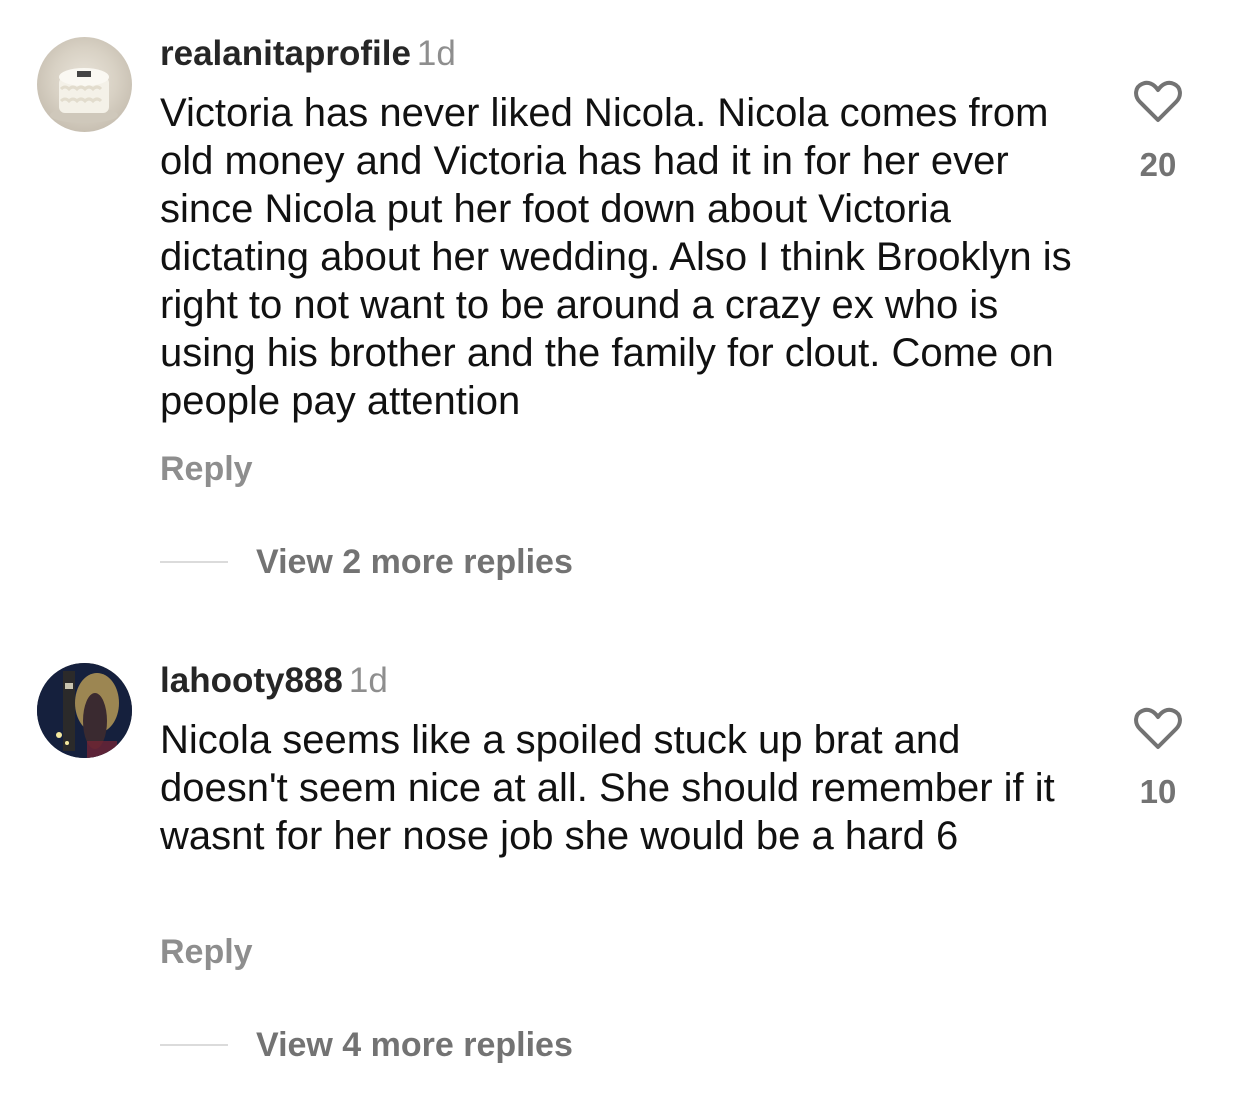 This screenshot has width=1242, height=1111. Describe the element at coordinates (1158, 791) in the screenshot. I see `like-count: 10` at that location.